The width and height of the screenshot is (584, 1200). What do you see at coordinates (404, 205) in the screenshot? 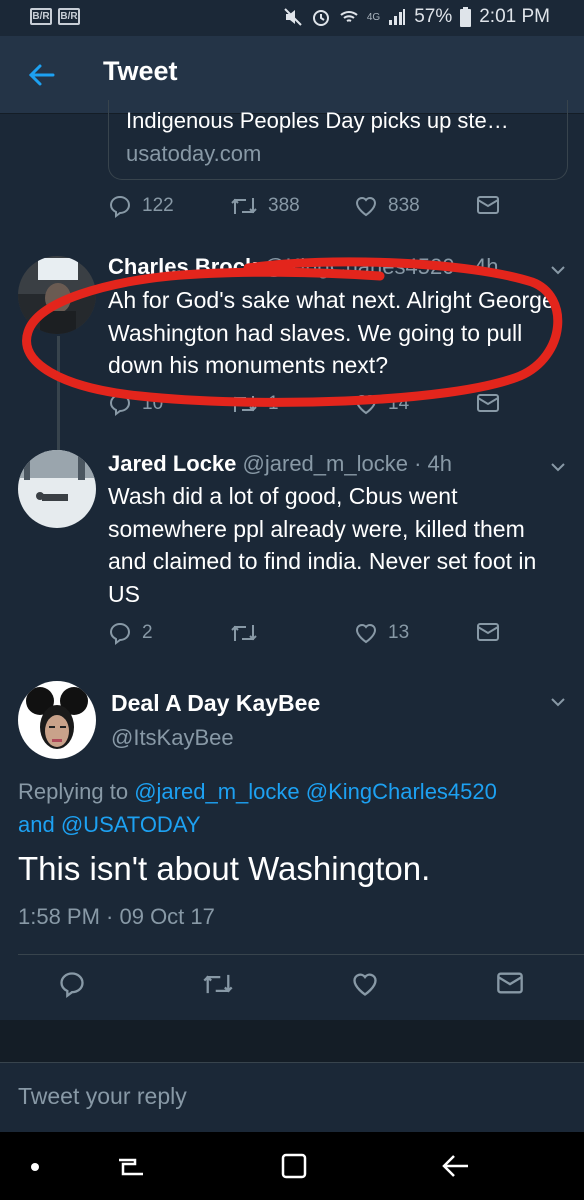
I see `like-count: 838` at bounding box center [404, 205].